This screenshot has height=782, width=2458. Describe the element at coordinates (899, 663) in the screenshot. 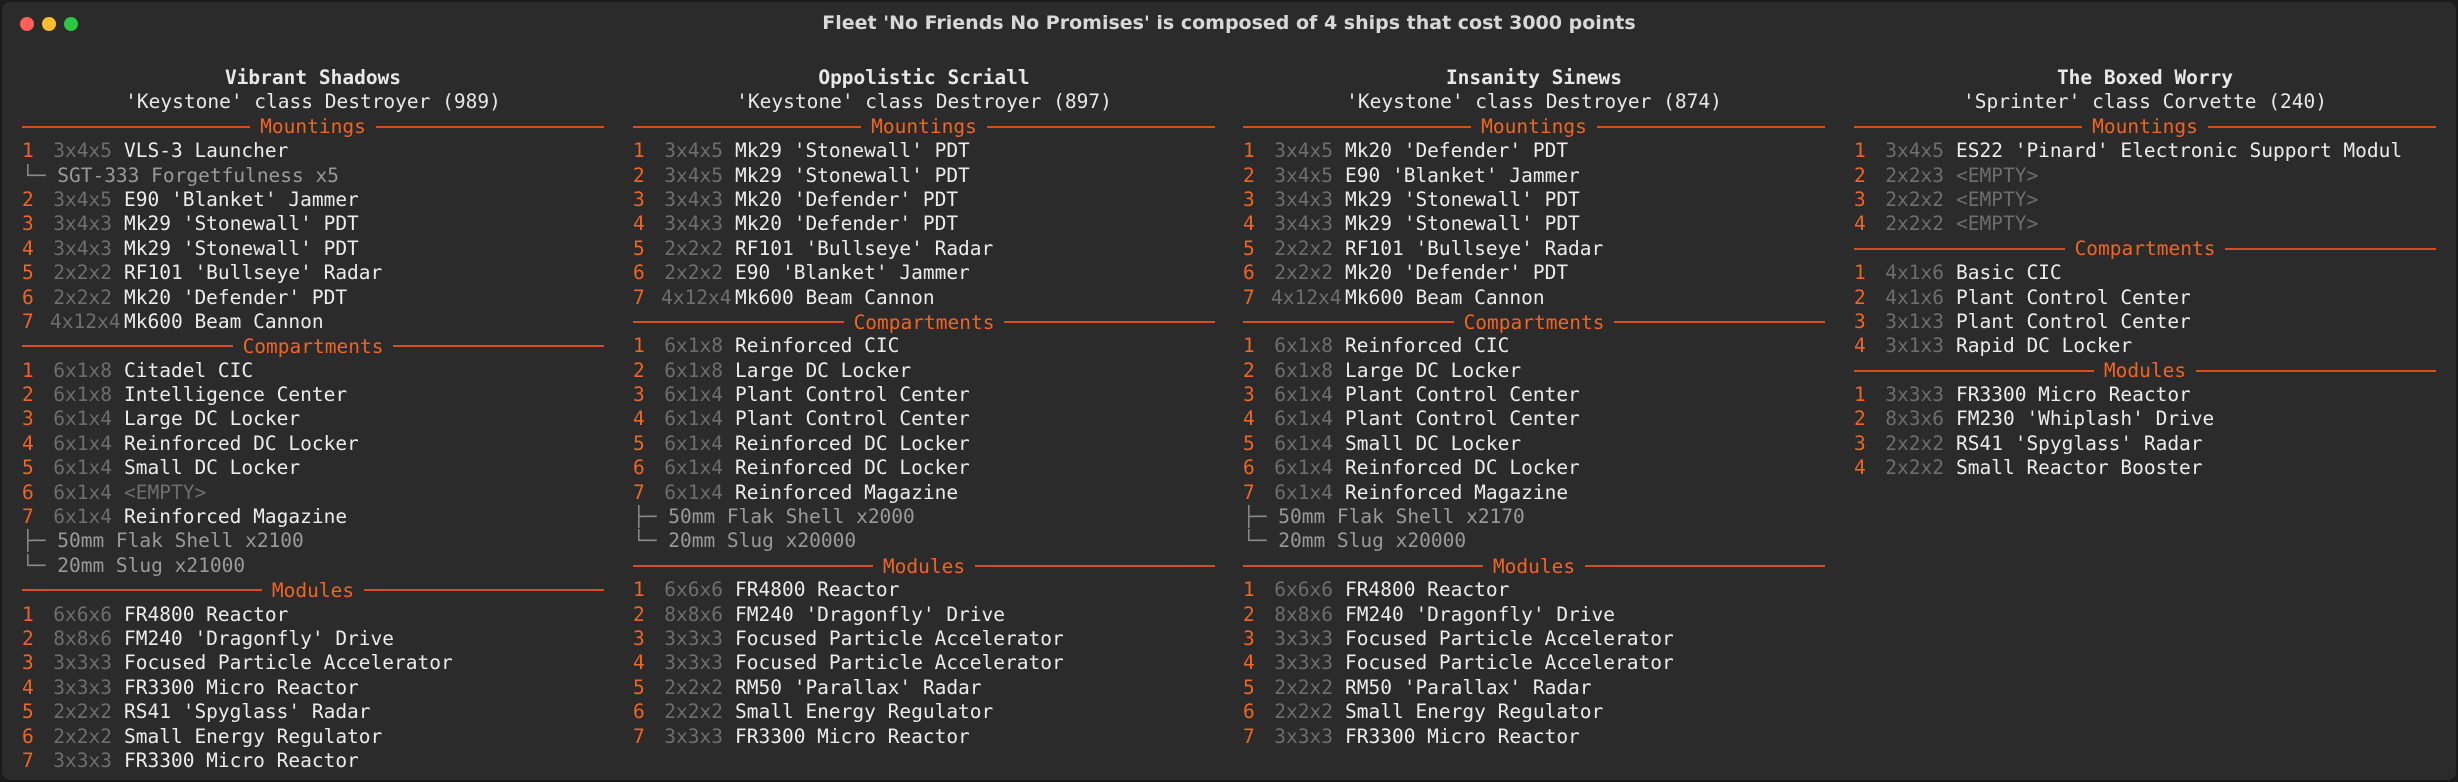

I see `slot-component-name: Focused Particle Accelerator` at that location.